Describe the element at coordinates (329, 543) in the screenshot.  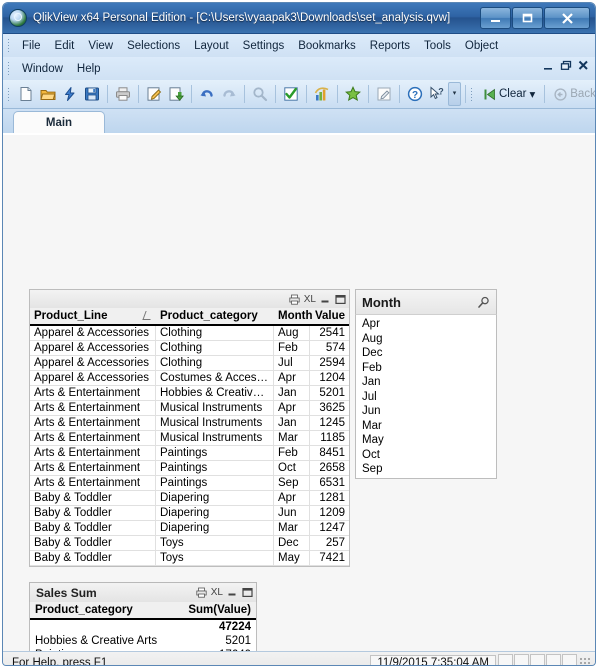
I see `table-cell: 257` at that location.